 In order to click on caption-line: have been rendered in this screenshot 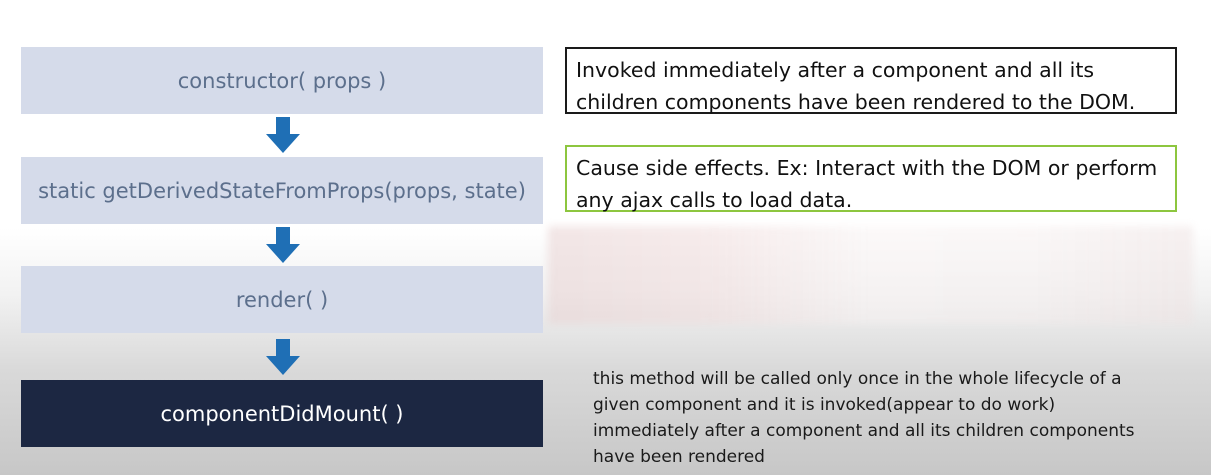, I will do `click(679, 457)`.